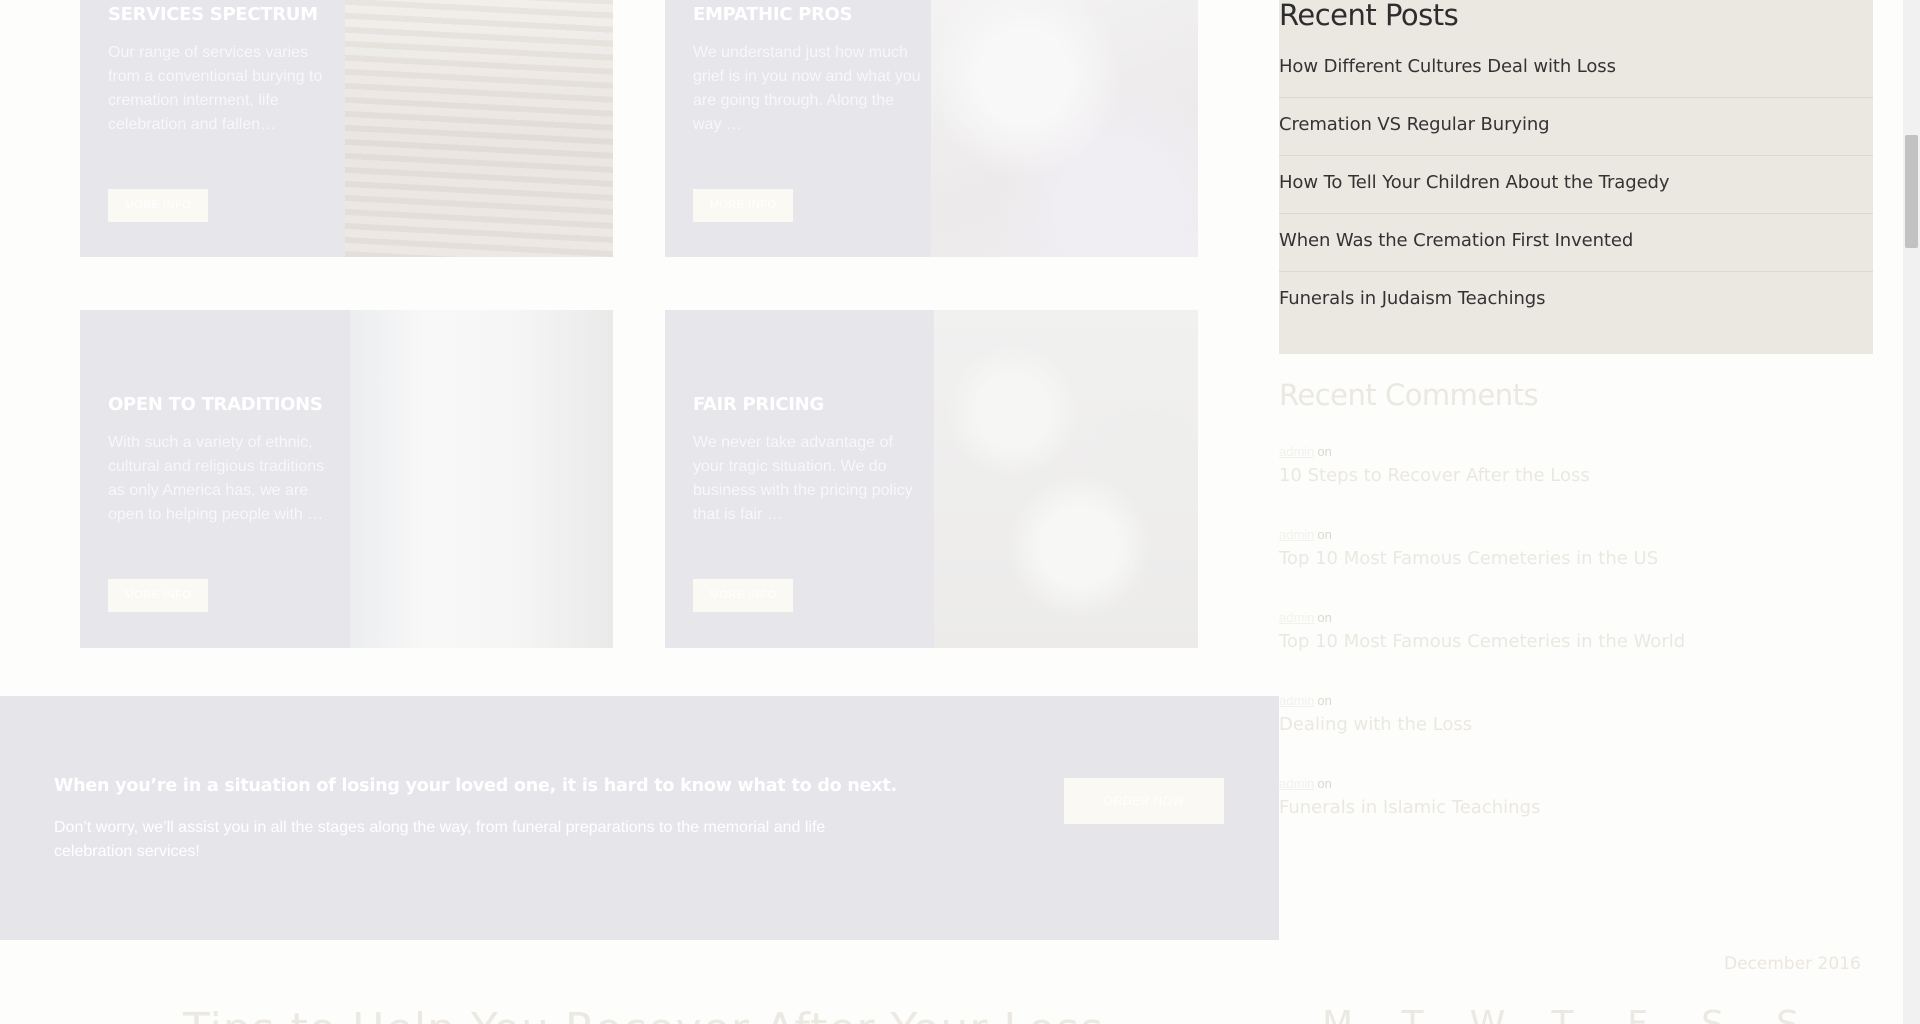 The height and width of the screenshot is (1024, 1920). I want to click on calendar-weekday: M, so click(1337, 1014).